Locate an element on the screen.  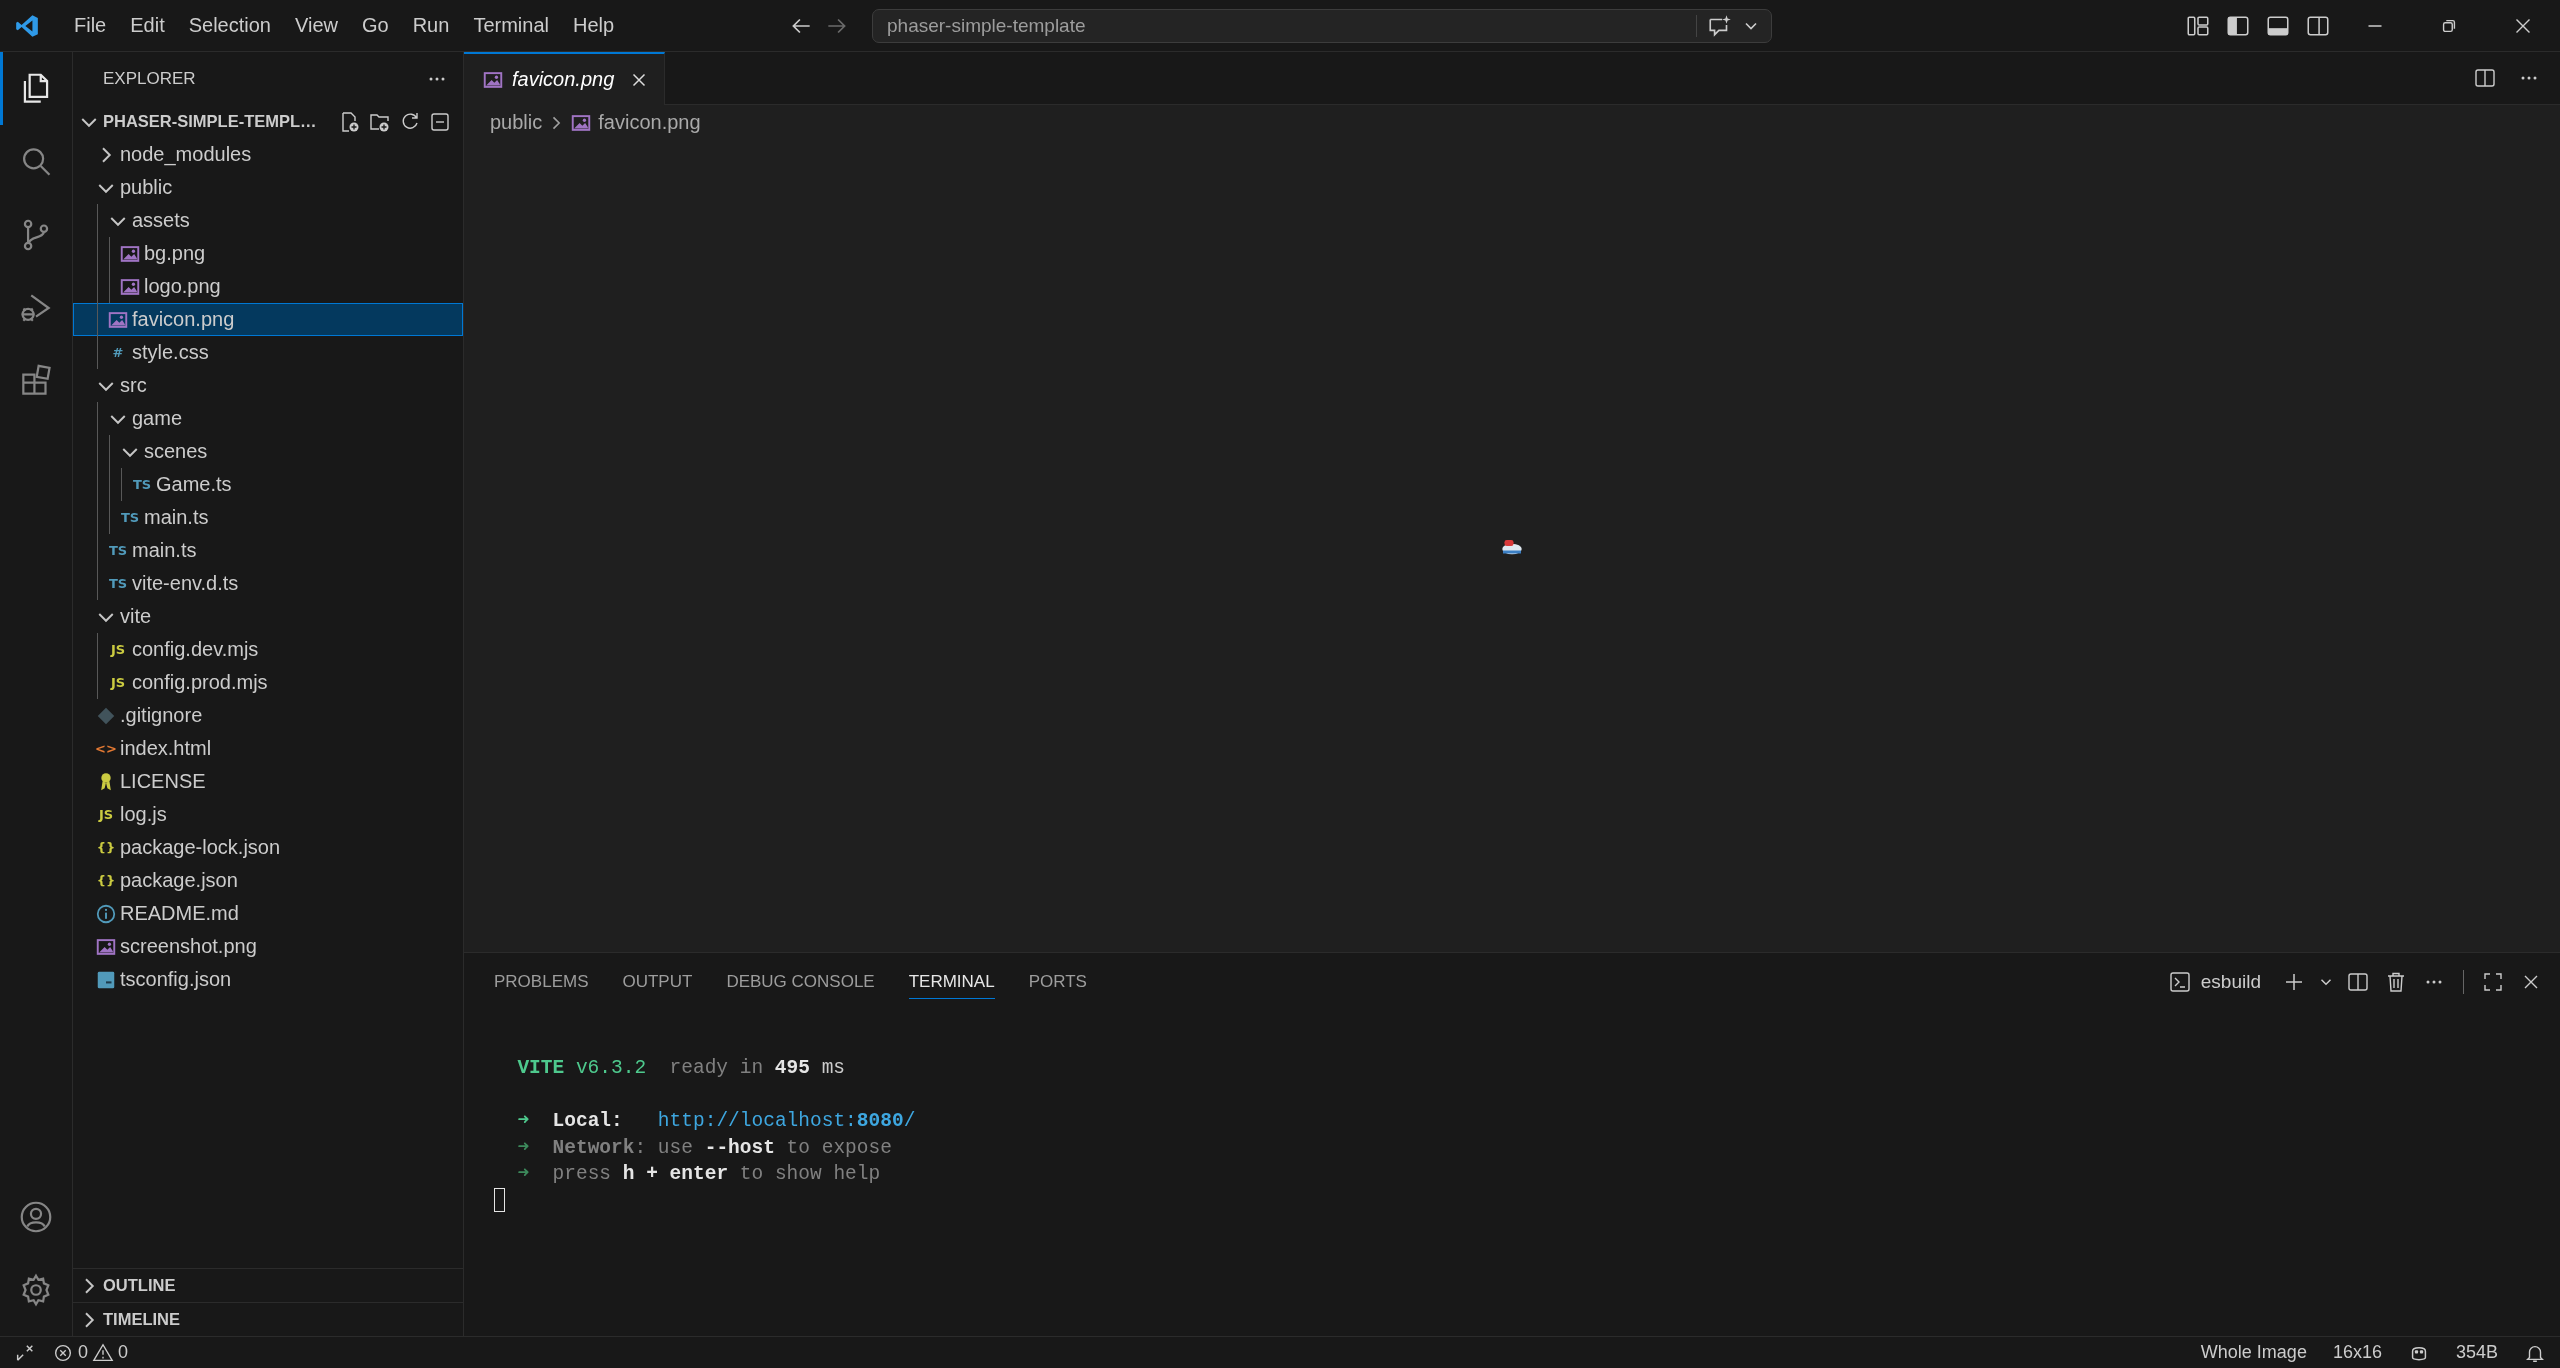
tree-file: TS Game.ts is located at coordinates (268, 484).